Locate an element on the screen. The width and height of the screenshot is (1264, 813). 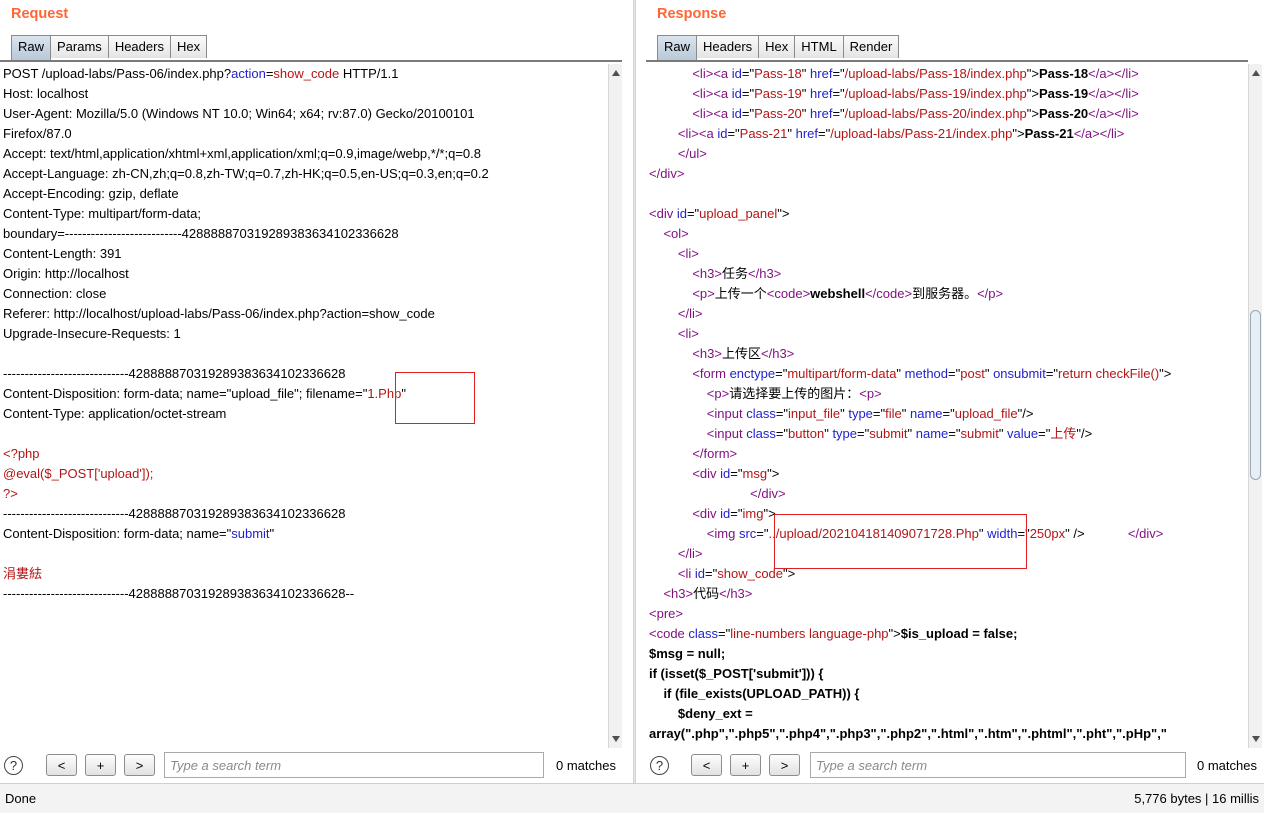
code-token: name is located at coordinates (926, 413).